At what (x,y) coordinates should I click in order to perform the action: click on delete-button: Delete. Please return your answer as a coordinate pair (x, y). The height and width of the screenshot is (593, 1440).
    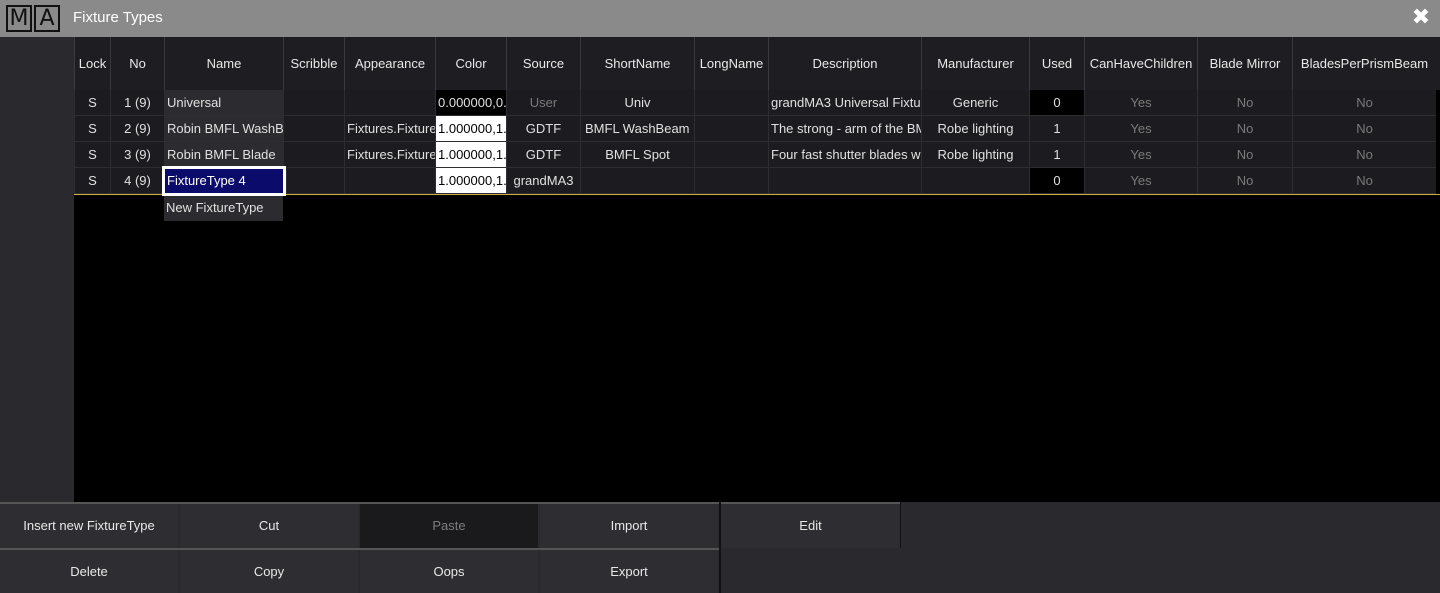
    Looking at the image, I should click on (89, 571).